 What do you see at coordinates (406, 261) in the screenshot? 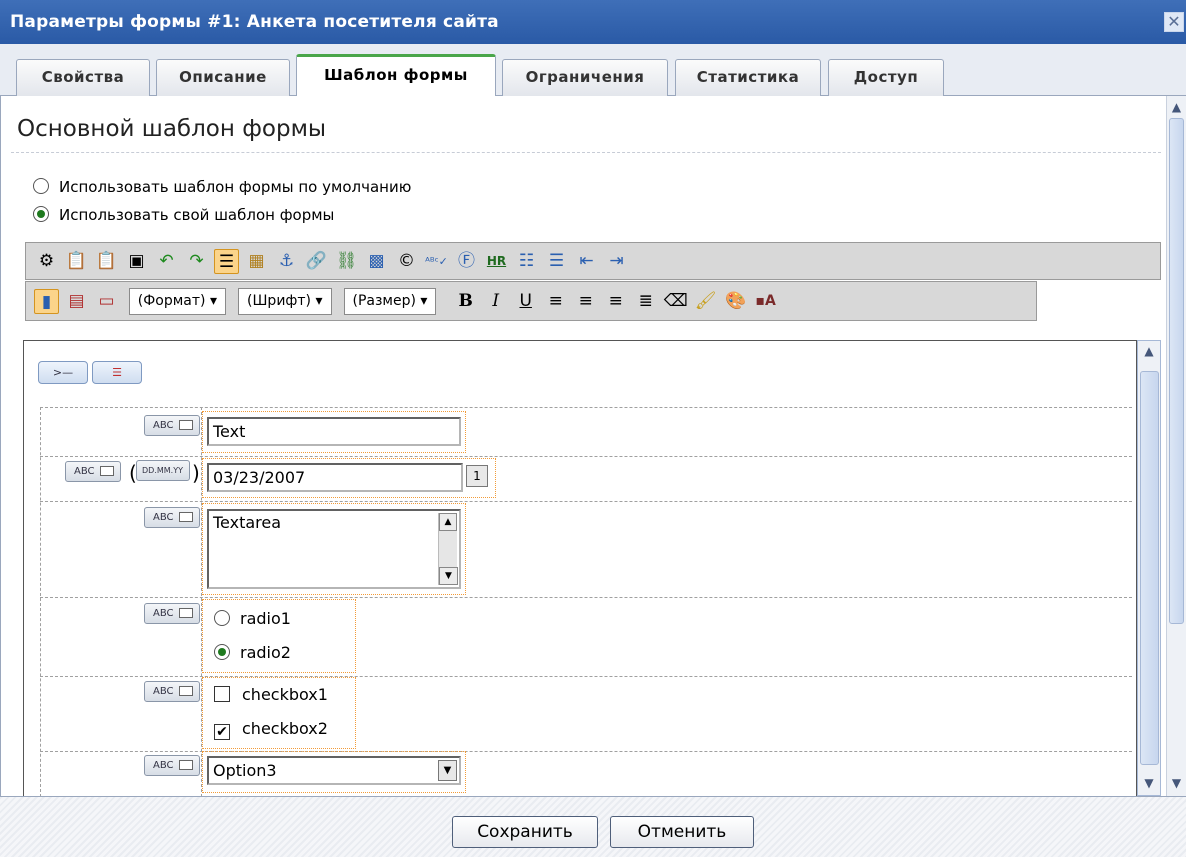
I see `special-char-icon: ©` at bounding box center [406, 261].